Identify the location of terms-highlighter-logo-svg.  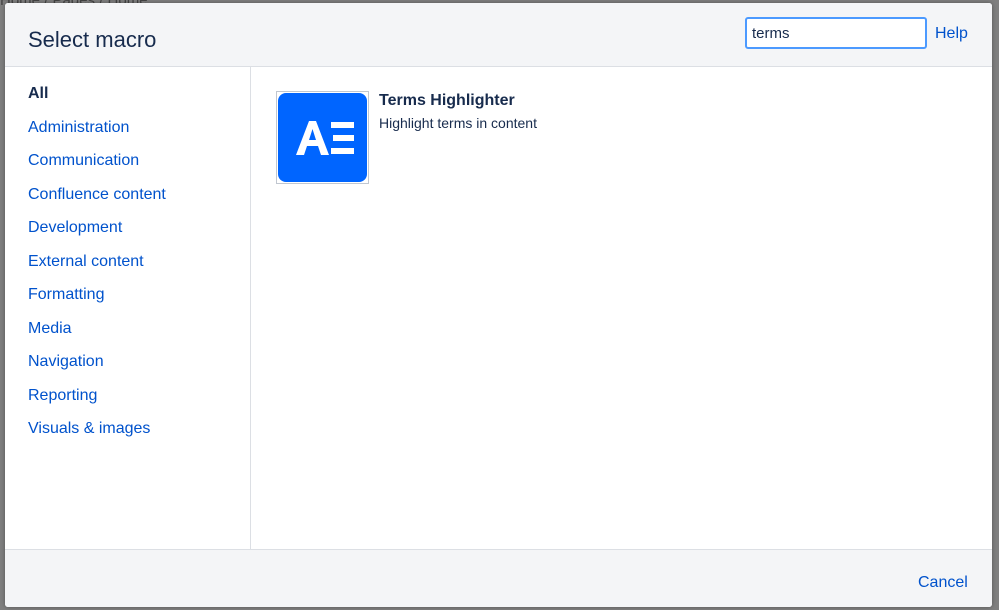
(325, 138).